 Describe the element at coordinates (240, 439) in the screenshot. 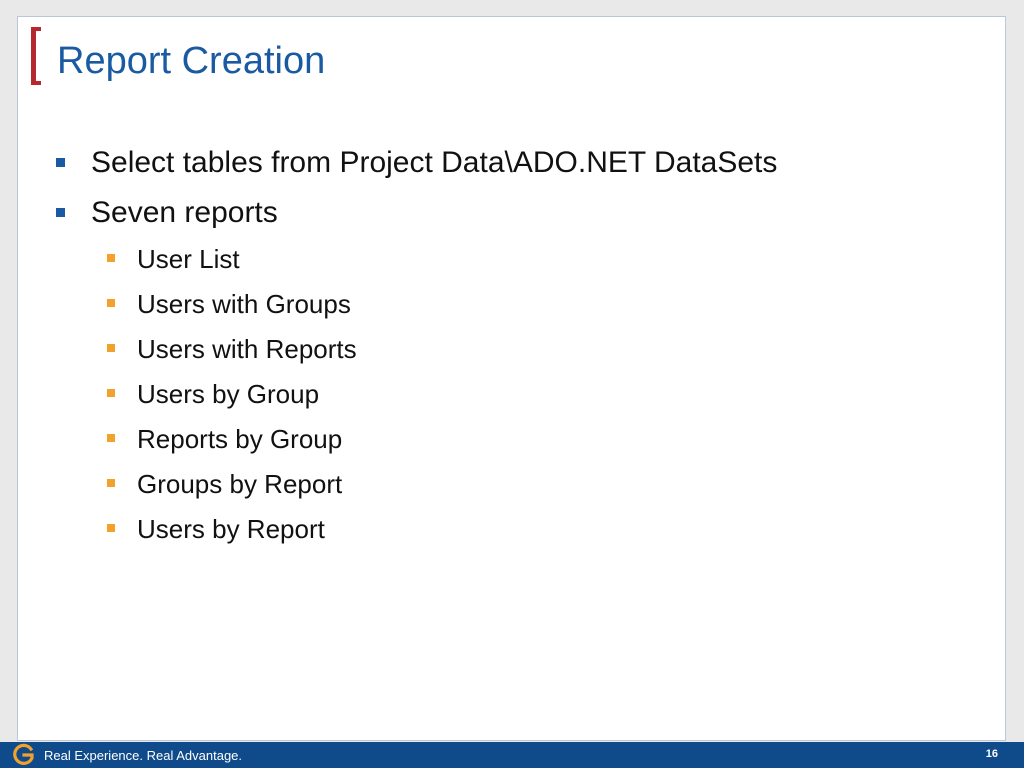

I see `sub-bullet-text: Reports by Group` at that location.